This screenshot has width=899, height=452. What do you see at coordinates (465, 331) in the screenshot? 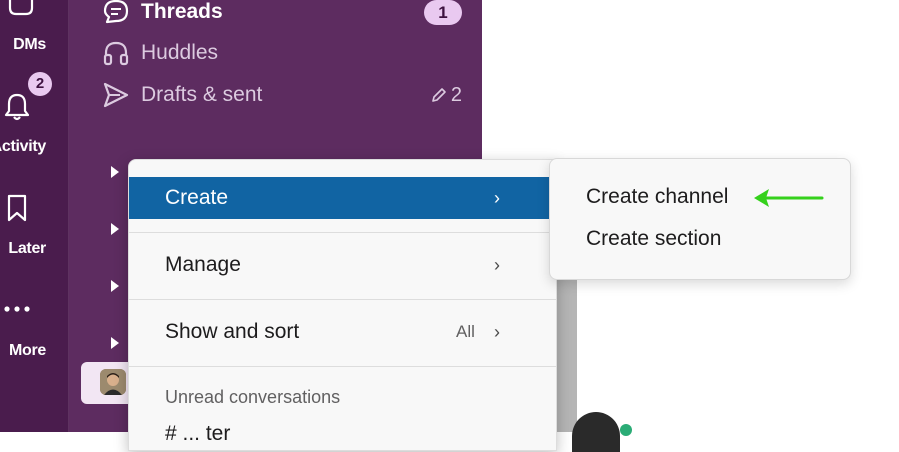
I see `show-and-sort-value: All` at bounding box center [465, 331].